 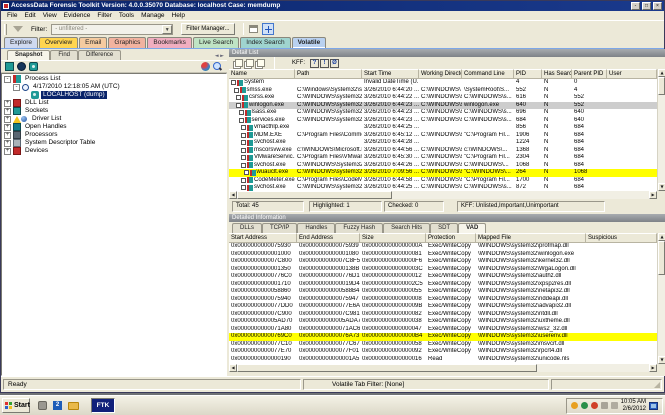 What do you see at coordinates (661, 130) in the screenshot?
I see `process-vertical-scrollbar: ▲ ▼` at bounding box center [661, 130].